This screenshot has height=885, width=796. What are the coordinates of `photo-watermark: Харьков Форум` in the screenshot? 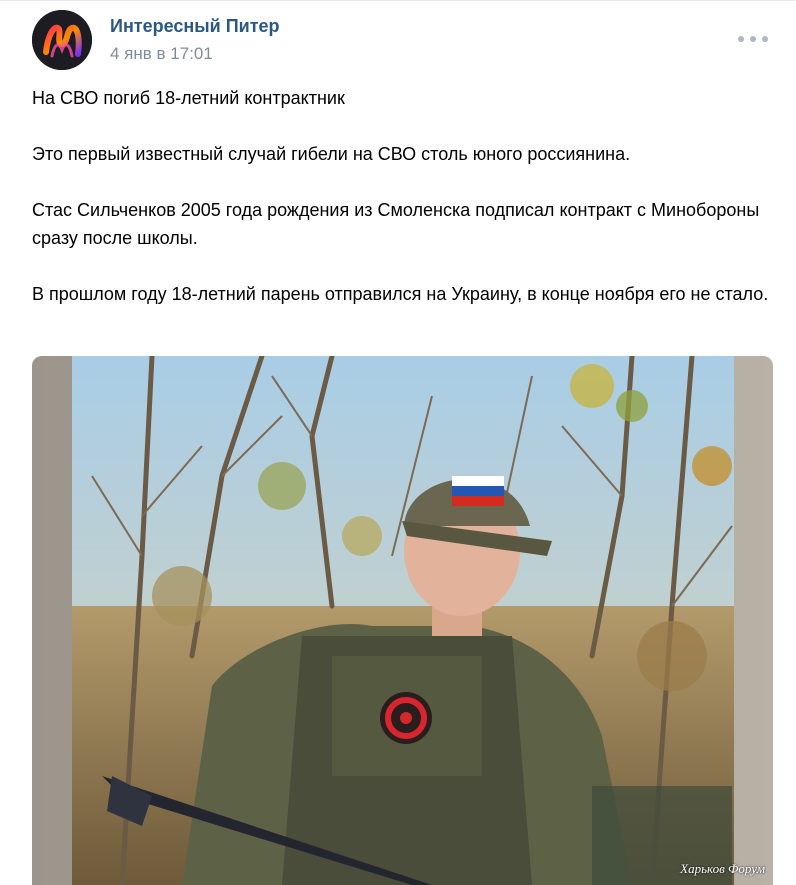 It's located at (722, 868).